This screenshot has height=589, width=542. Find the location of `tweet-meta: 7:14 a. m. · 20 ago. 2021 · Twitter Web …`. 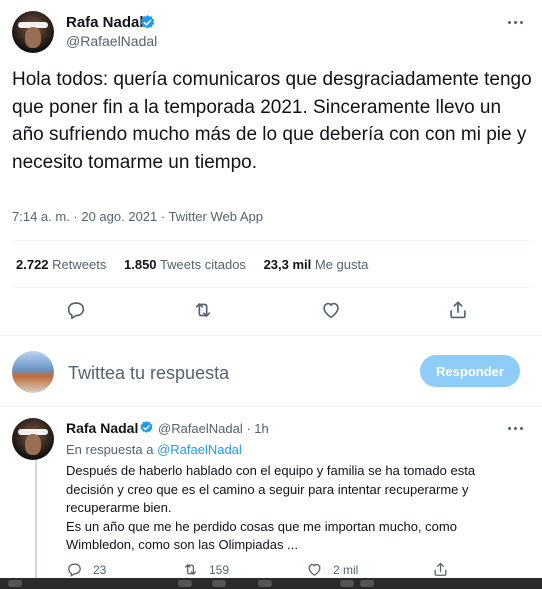

tweet-meta: 7:14 a. m. · 20 ago. 2021 · Twitter Web … is located at coordinates (137, 216).